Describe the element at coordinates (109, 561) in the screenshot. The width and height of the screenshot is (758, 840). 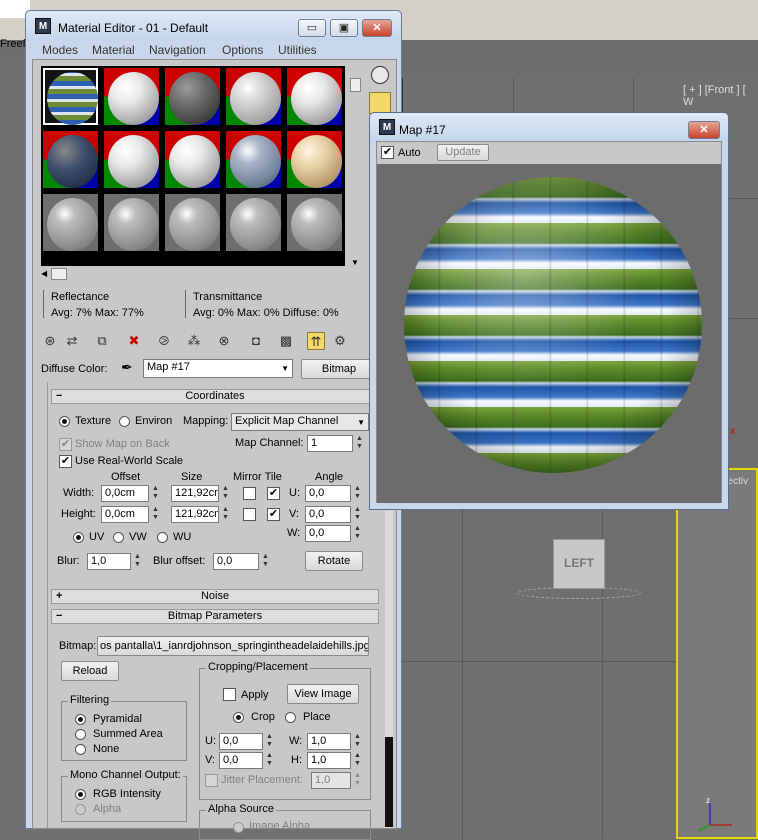
I see `blur-input: 1,0` at that location.